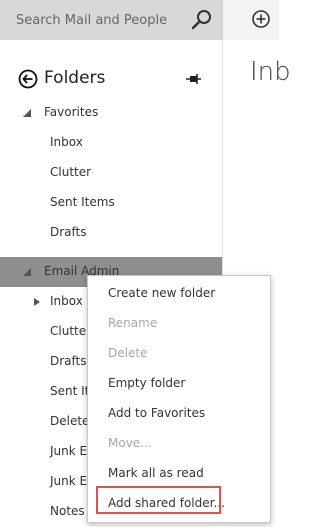 The image size is (320, 527). Describe the element at coordinates (111, 233) in the screenshot. I see `favorite-item: Drafts` at that location.